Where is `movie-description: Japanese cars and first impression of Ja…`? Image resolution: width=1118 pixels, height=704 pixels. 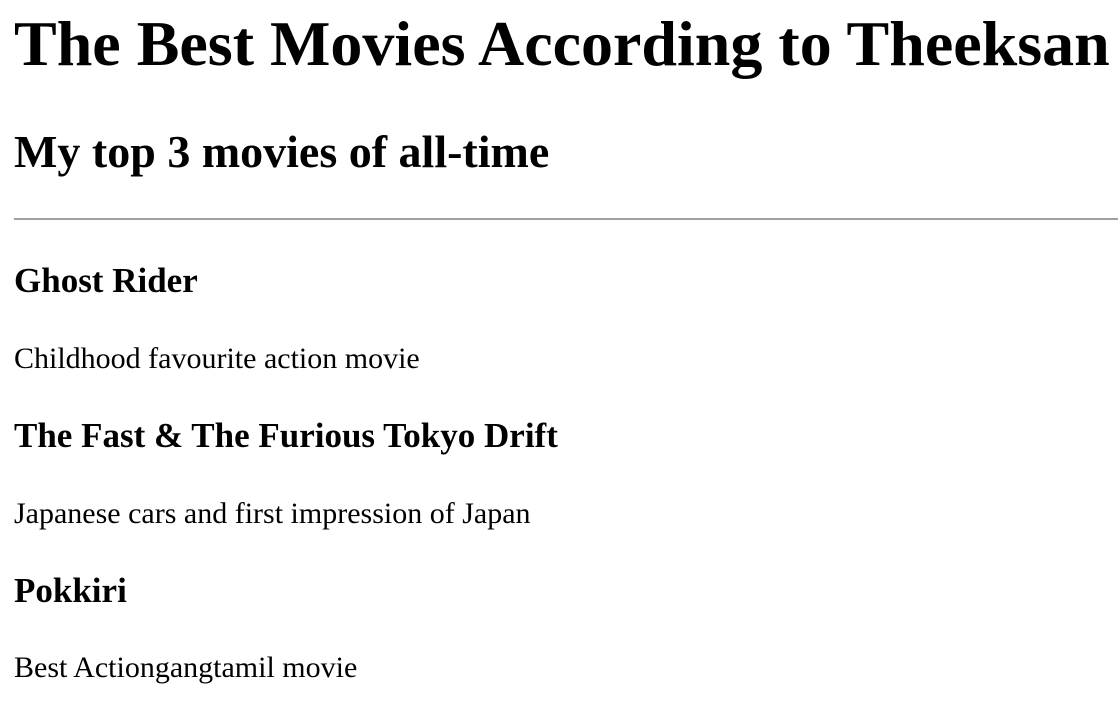 movie-description: Japanese cars and first impression of Ja… is located at coordinates (272, 513).